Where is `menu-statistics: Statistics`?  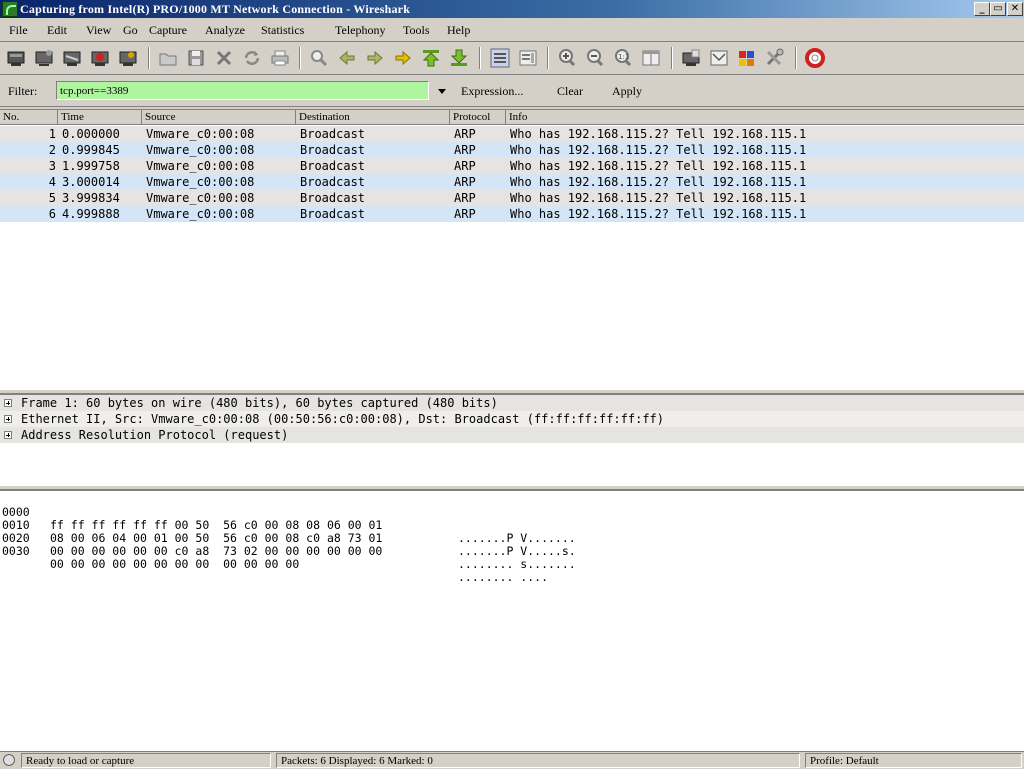
menu-statistics: Statistics is located at coordinates (282, 30).